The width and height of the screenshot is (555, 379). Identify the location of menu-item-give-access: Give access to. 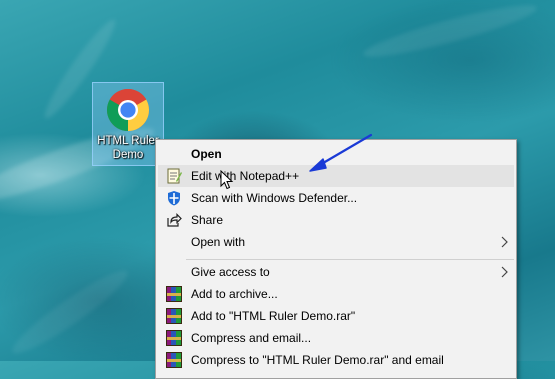
(336, 272).